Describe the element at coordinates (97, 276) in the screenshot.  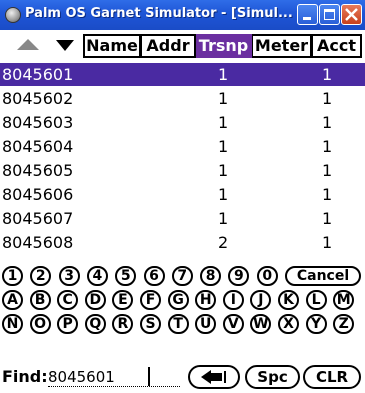
I see `key-4: 4` at that location.